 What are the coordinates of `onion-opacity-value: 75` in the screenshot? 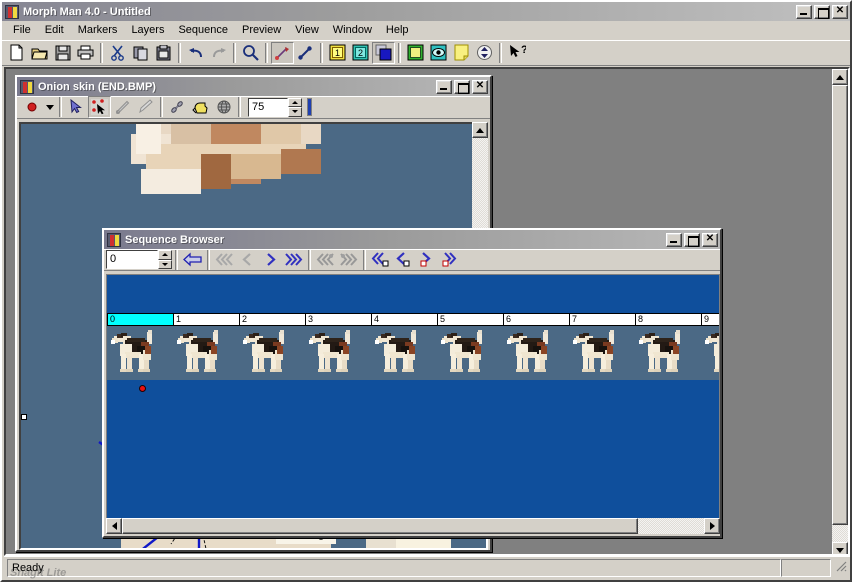 It's located at (268, 107).